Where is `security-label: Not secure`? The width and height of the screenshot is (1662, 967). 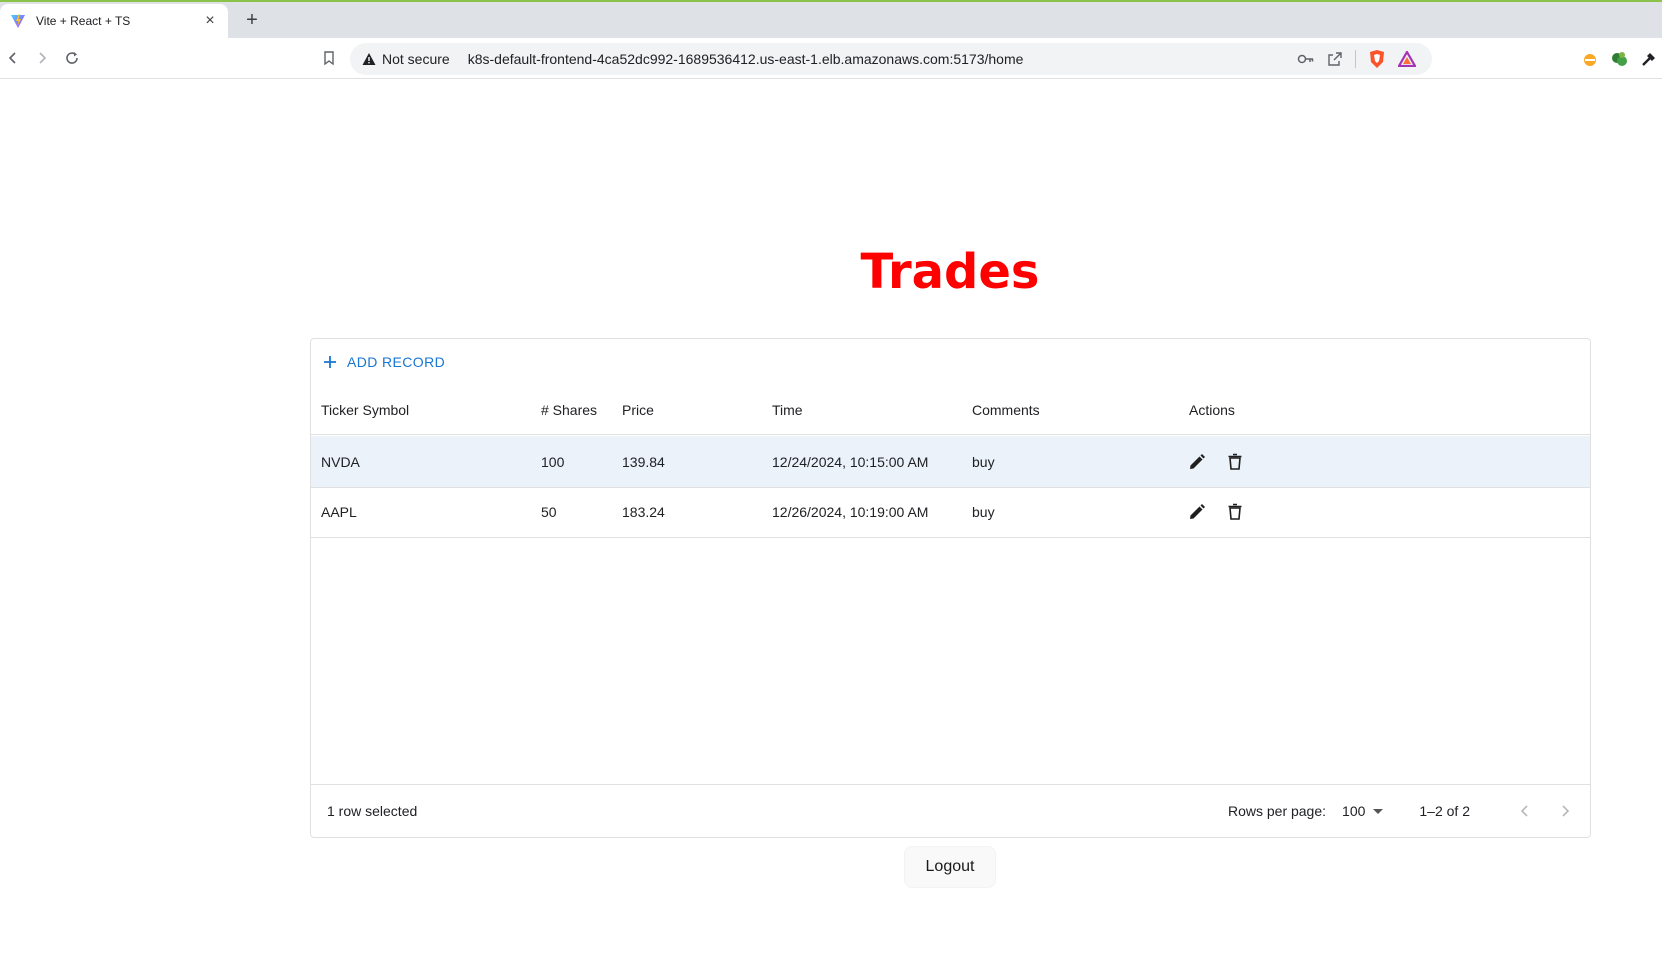
security-label: Not secure is located at coordinates (416, 59).